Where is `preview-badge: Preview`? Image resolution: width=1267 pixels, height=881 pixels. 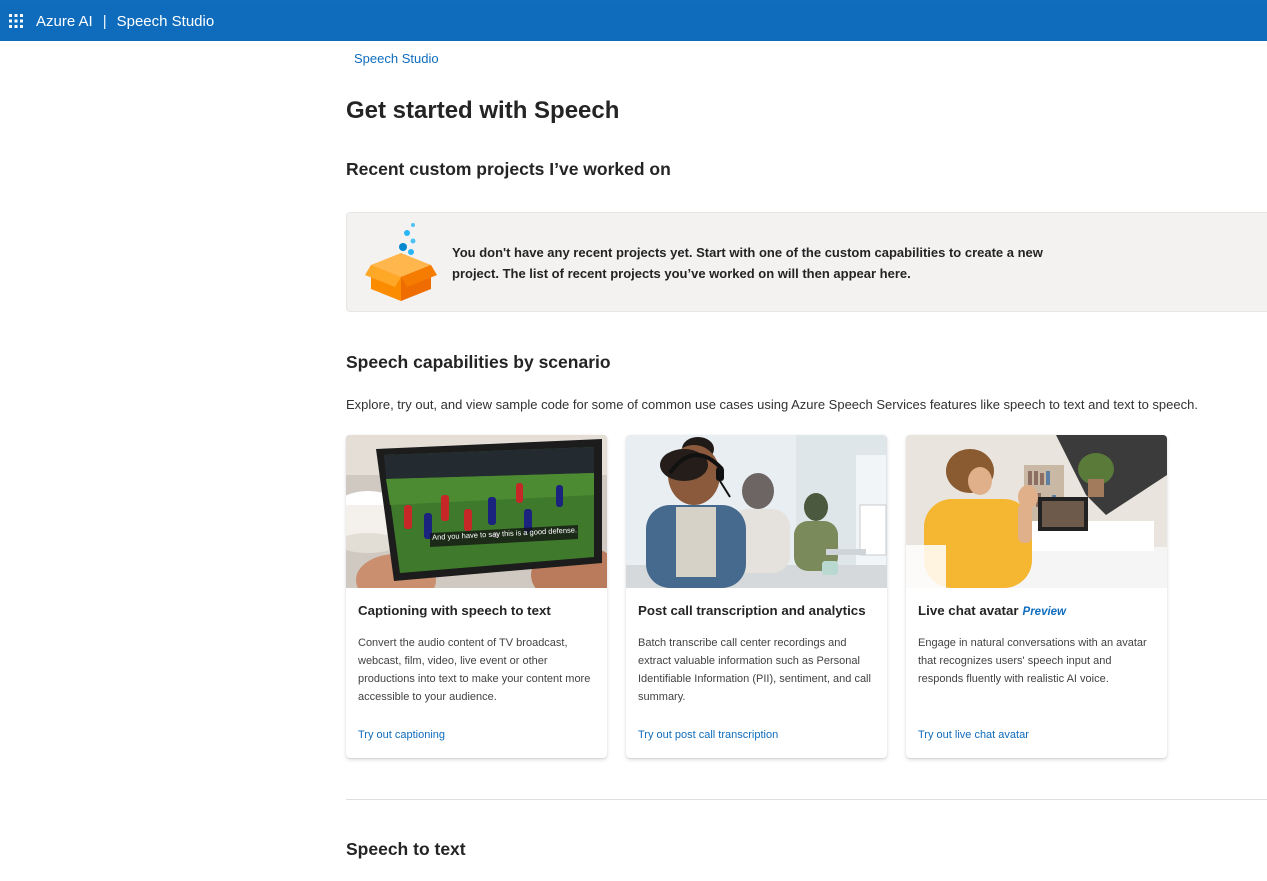 preview-badge: Preview is located at coordinates (1044, 612).